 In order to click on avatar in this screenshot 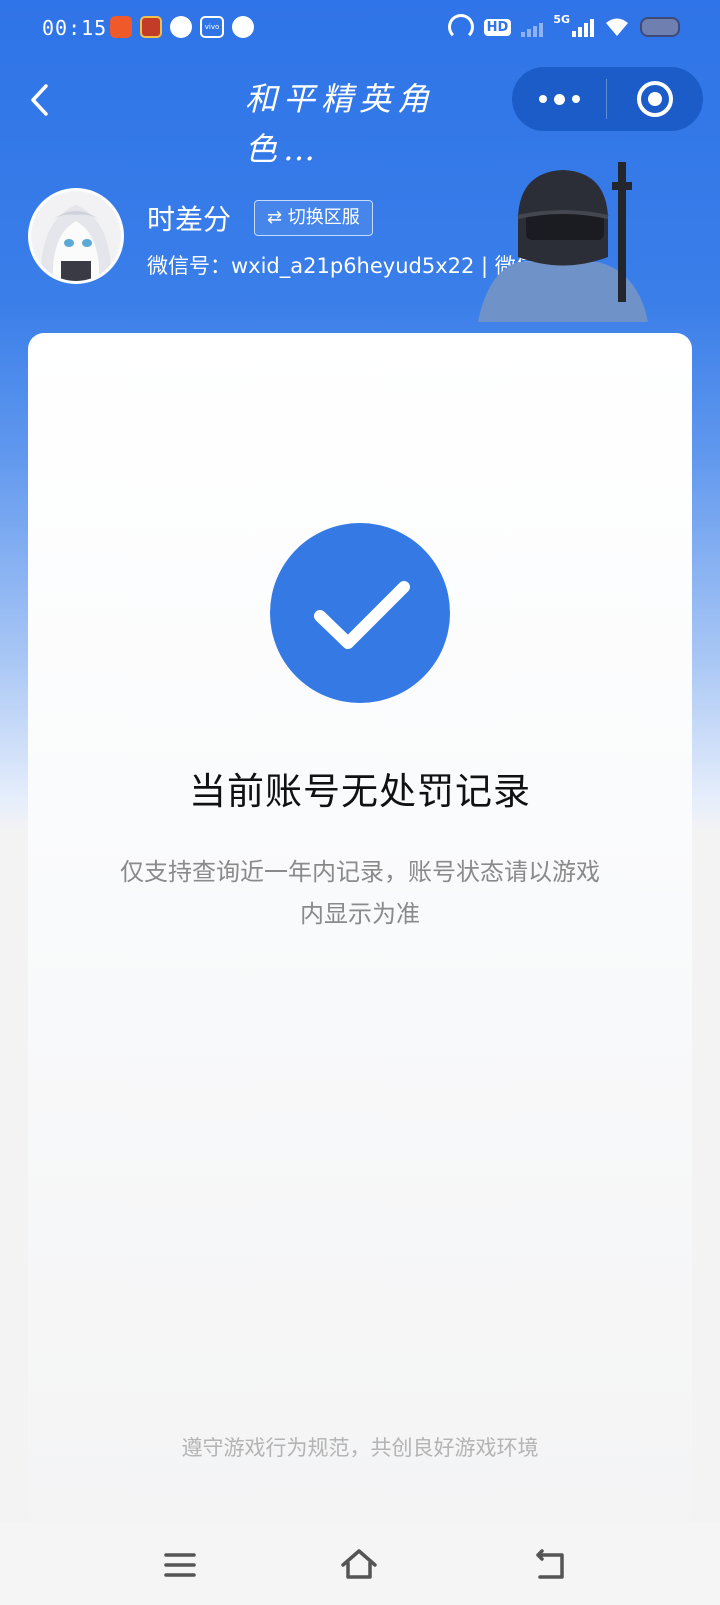, I will do `click(76, 236)`.